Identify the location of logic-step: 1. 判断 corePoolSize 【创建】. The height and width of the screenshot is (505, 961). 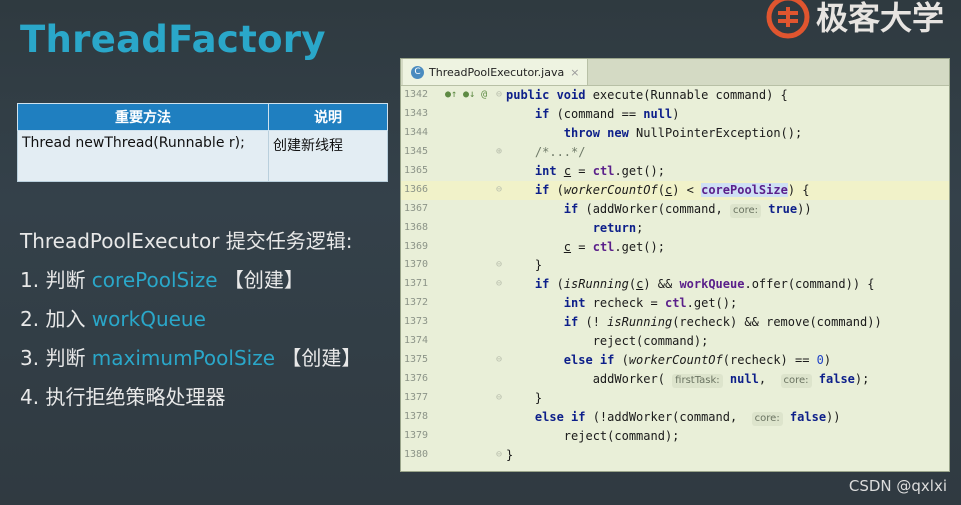
(190, 280).